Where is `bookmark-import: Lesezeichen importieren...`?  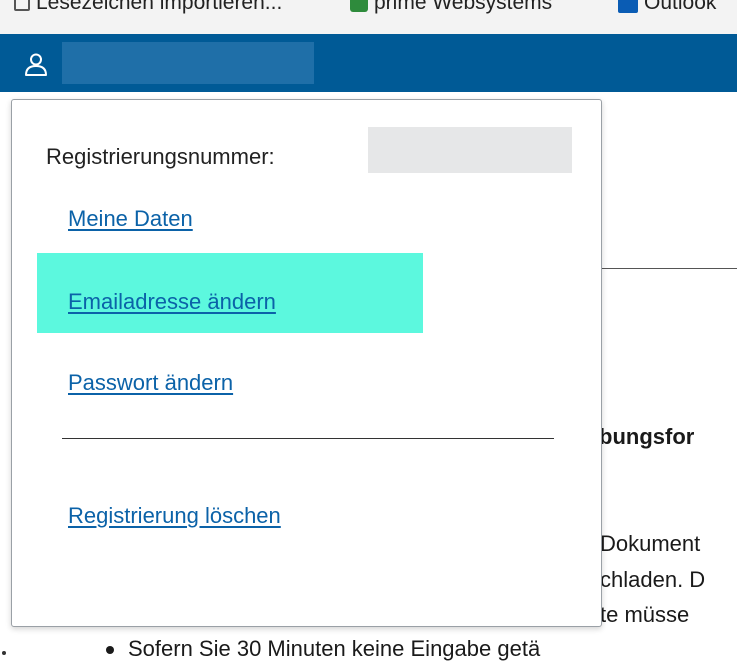 bookmark-import: Lesezeichen importieren... is located at coordinates (148, 9).